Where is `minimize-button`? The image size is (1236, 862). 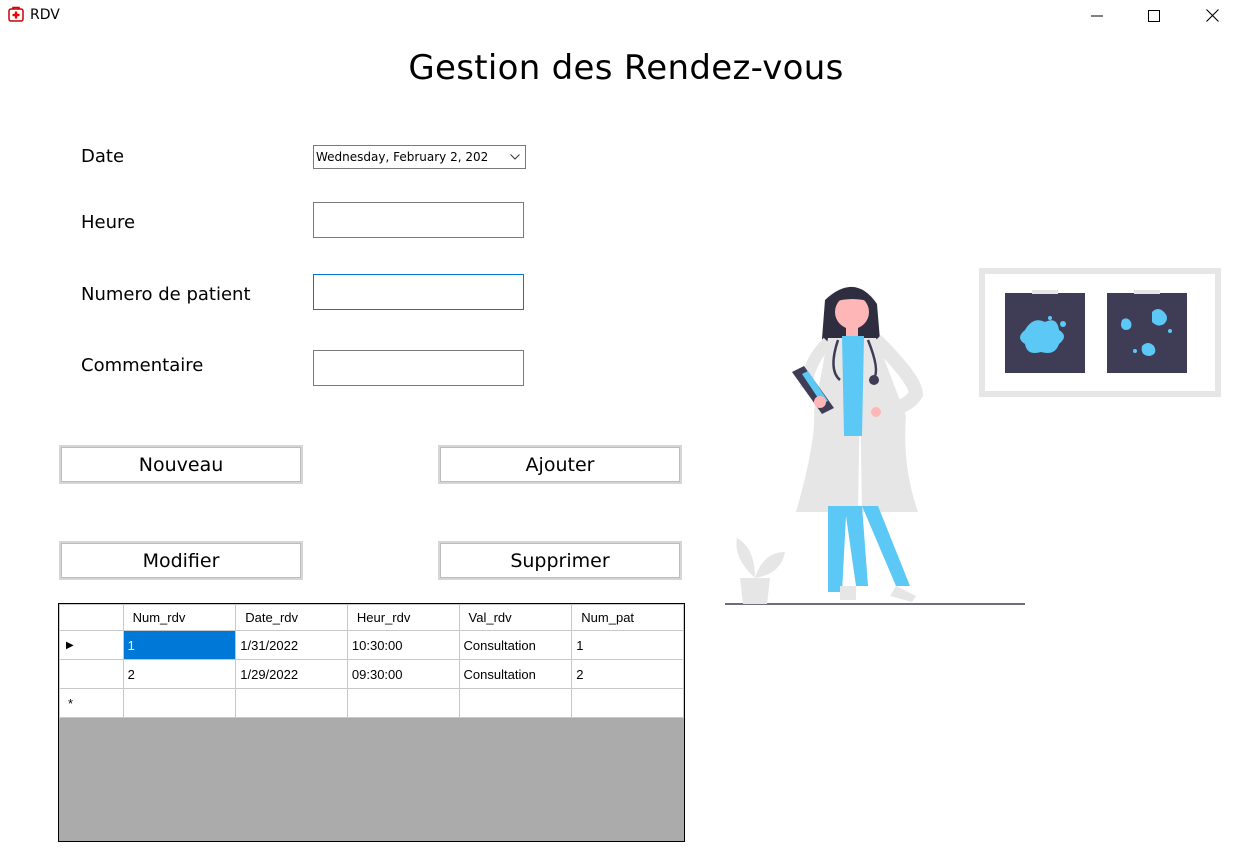 minimize-button is located at coordinates (1097, 15).